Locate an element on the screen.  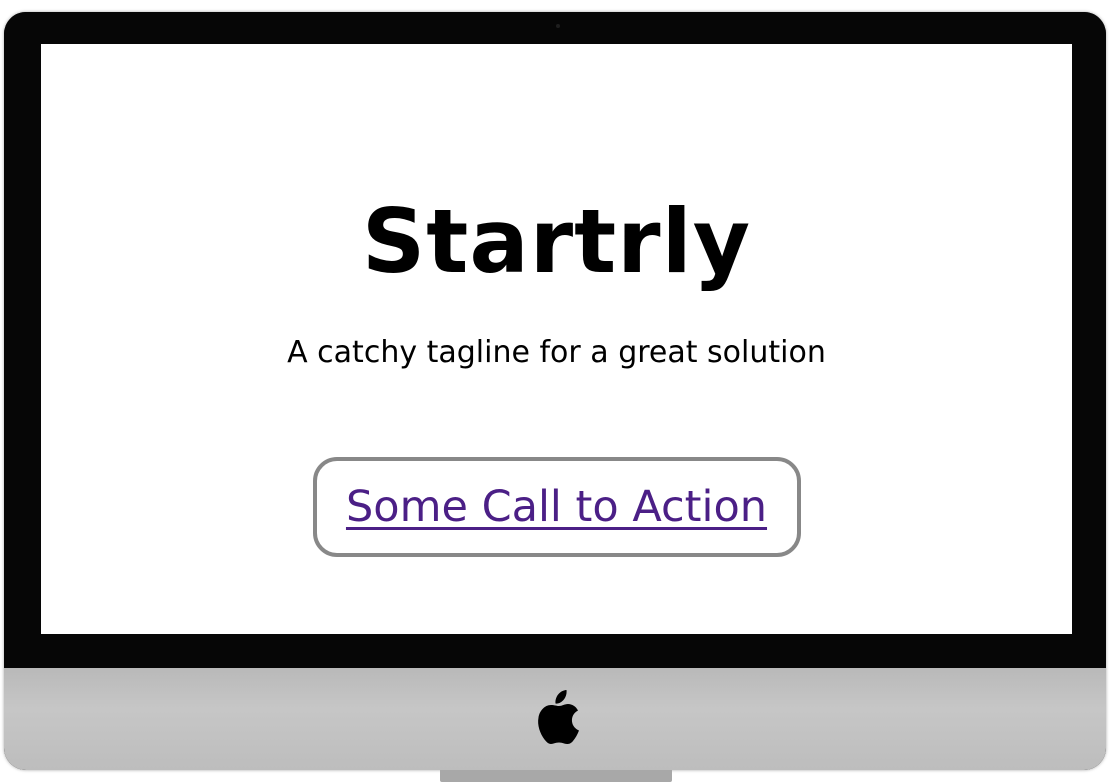
cta-button: Some Call to Action is located at coordinates (556, 507).